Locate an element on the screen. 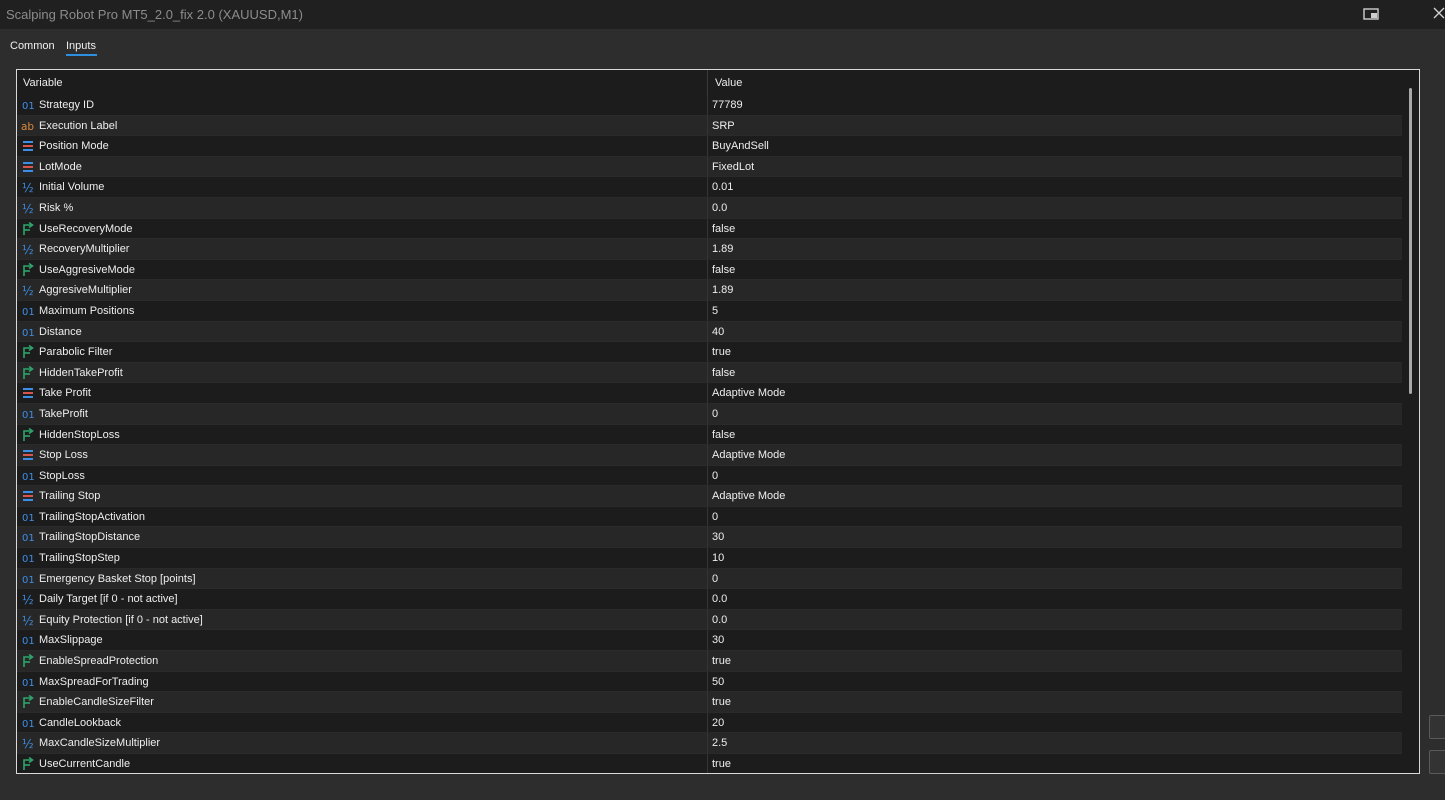 This screenshot has height=800, width=1445. table-row: 01 StopLoss 0 is located at coordinates (709, 476).